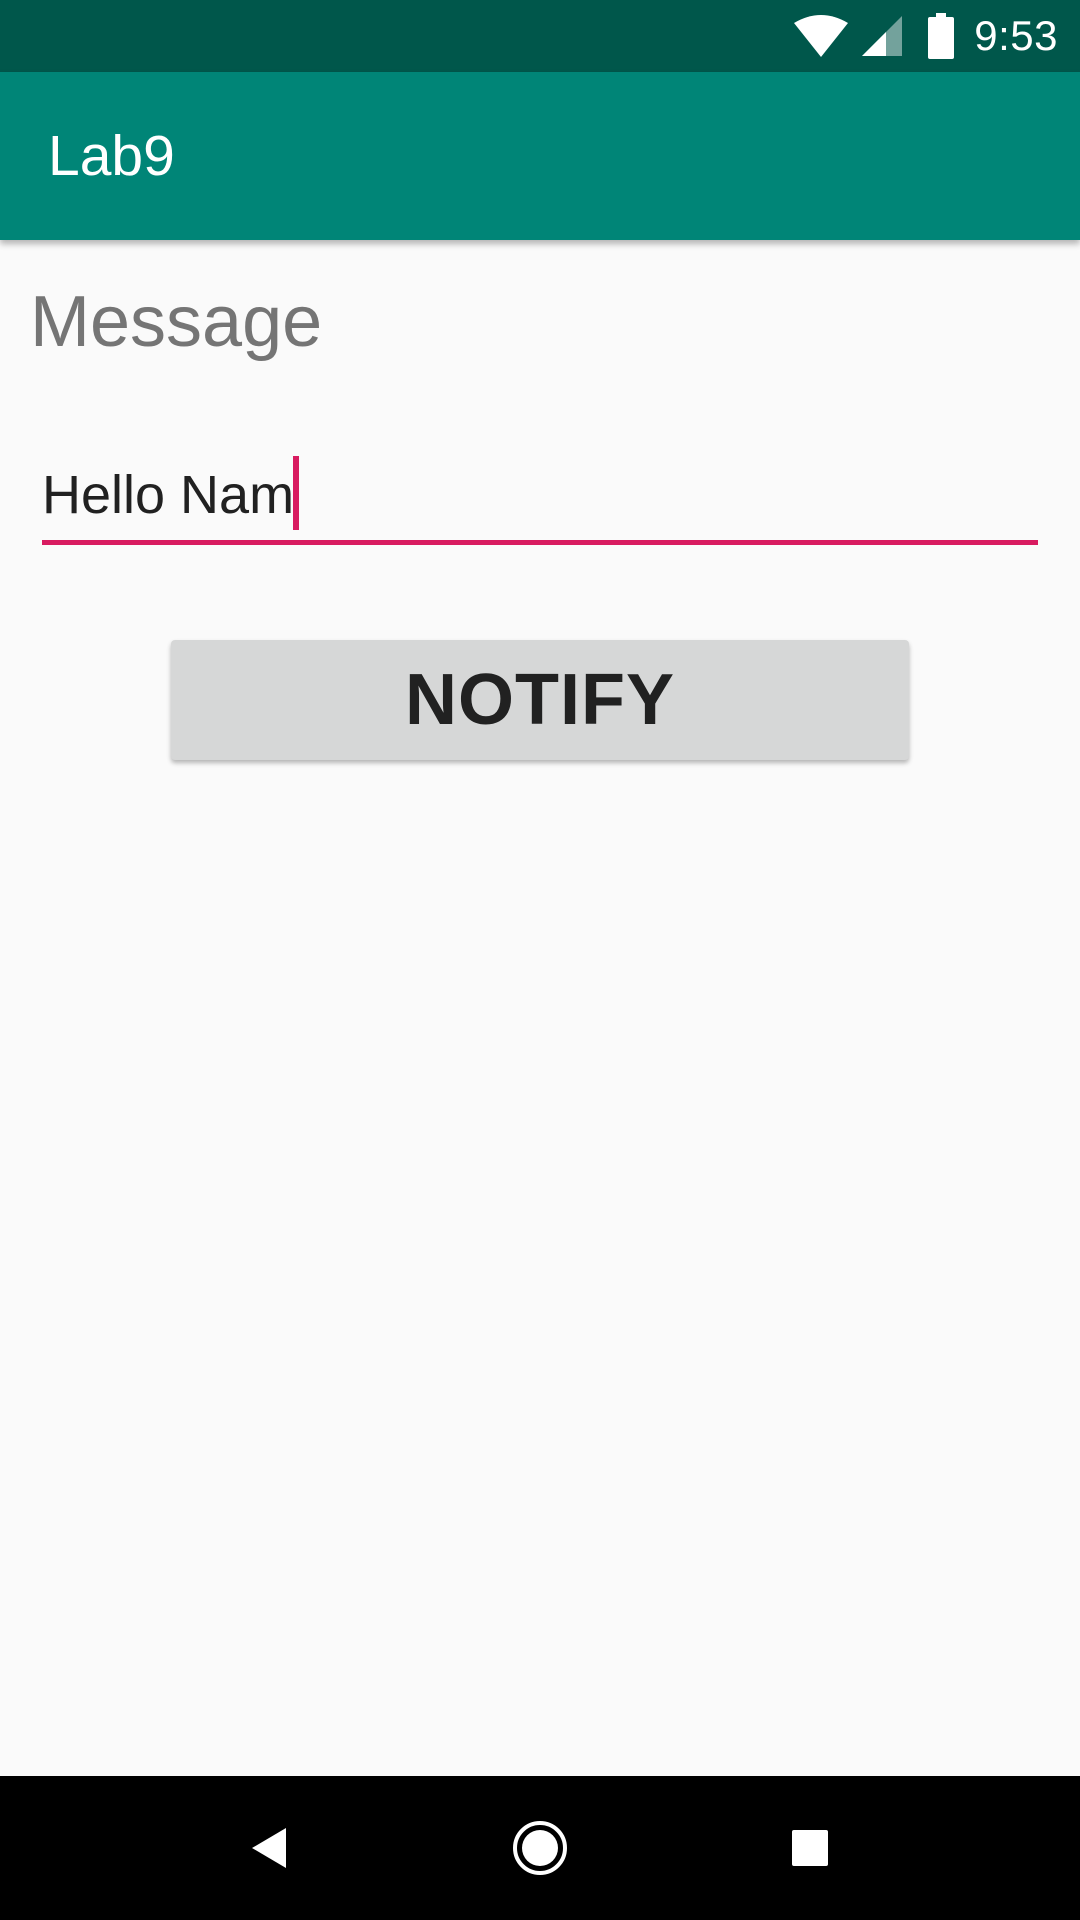  I want to click on app-bar: Lab9, so click(540, 156).